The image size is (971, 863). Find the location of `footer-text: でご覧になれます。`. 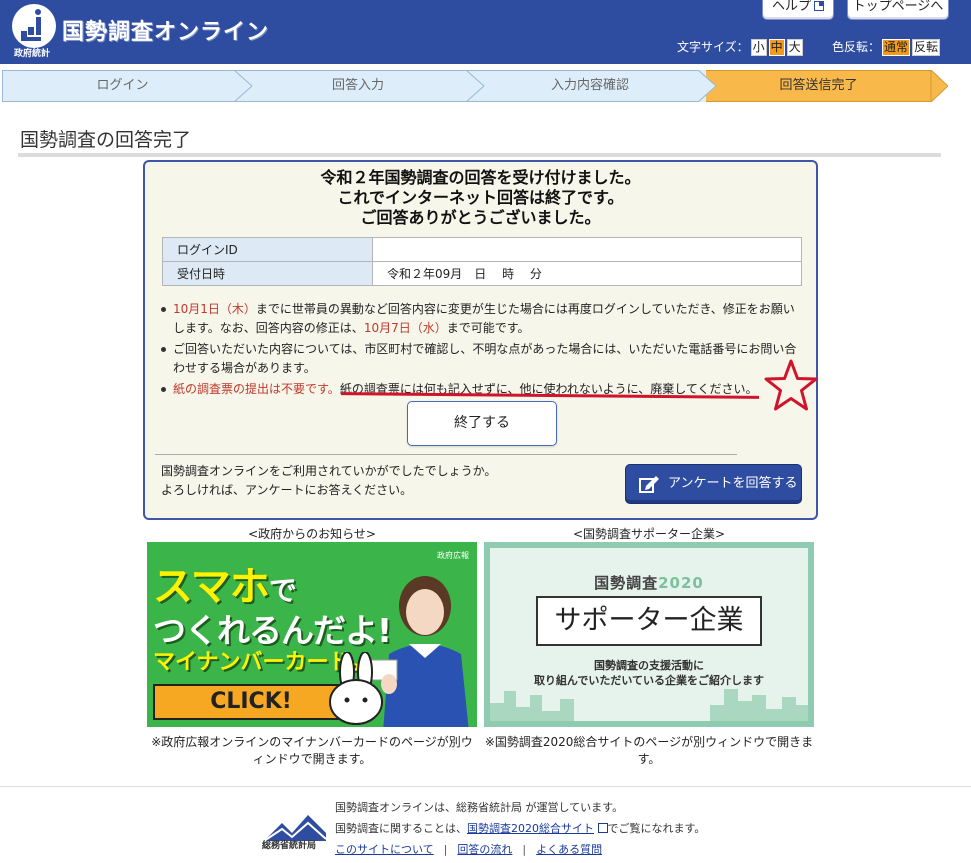

footer-text: でご覧になれます。 is located at coordinates (656, 828).